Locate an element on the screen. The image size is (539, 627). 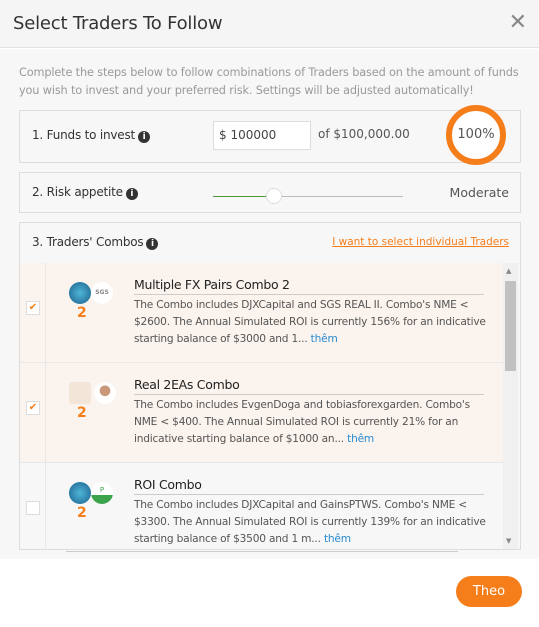
combo-name: Multiple FX Pairs Combo 2 is located at coordinates (309, 286).